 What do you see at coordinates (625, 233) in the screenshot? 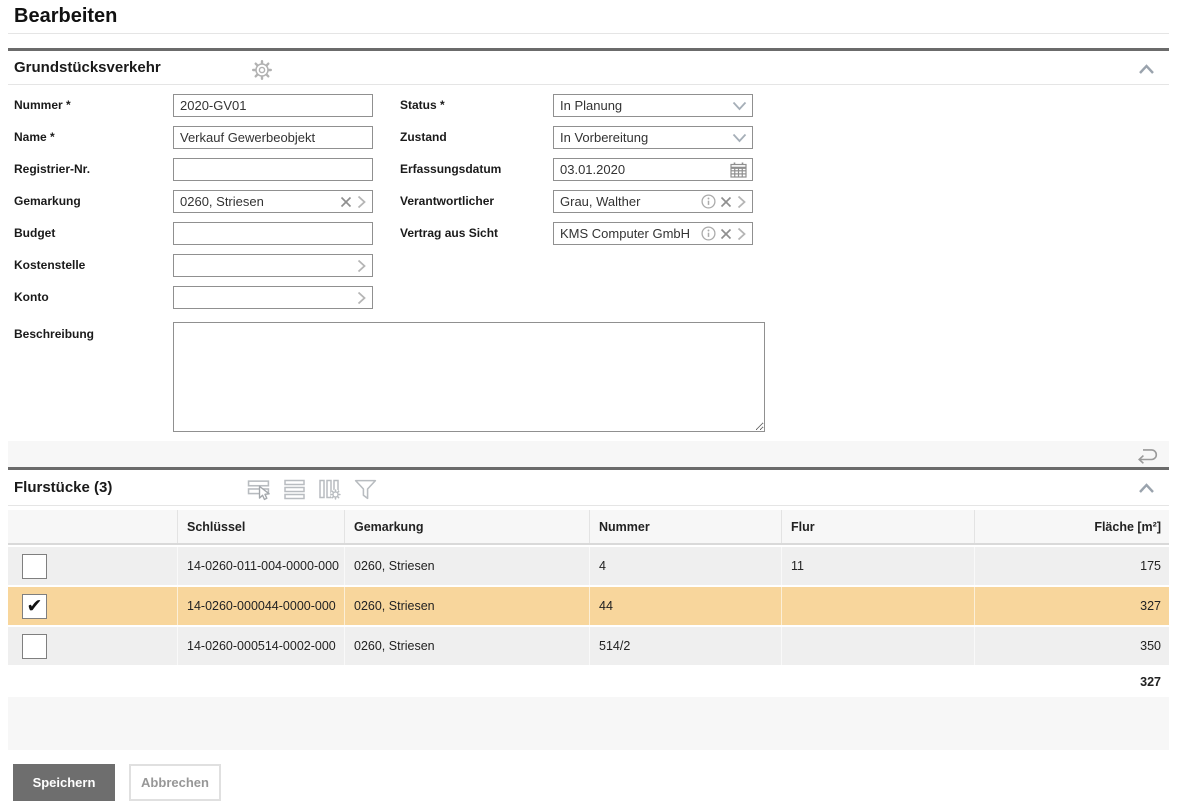
I see `vertrag-aus-sicht-value: KMS Computer GmbH` at bounding box center [625, 233].